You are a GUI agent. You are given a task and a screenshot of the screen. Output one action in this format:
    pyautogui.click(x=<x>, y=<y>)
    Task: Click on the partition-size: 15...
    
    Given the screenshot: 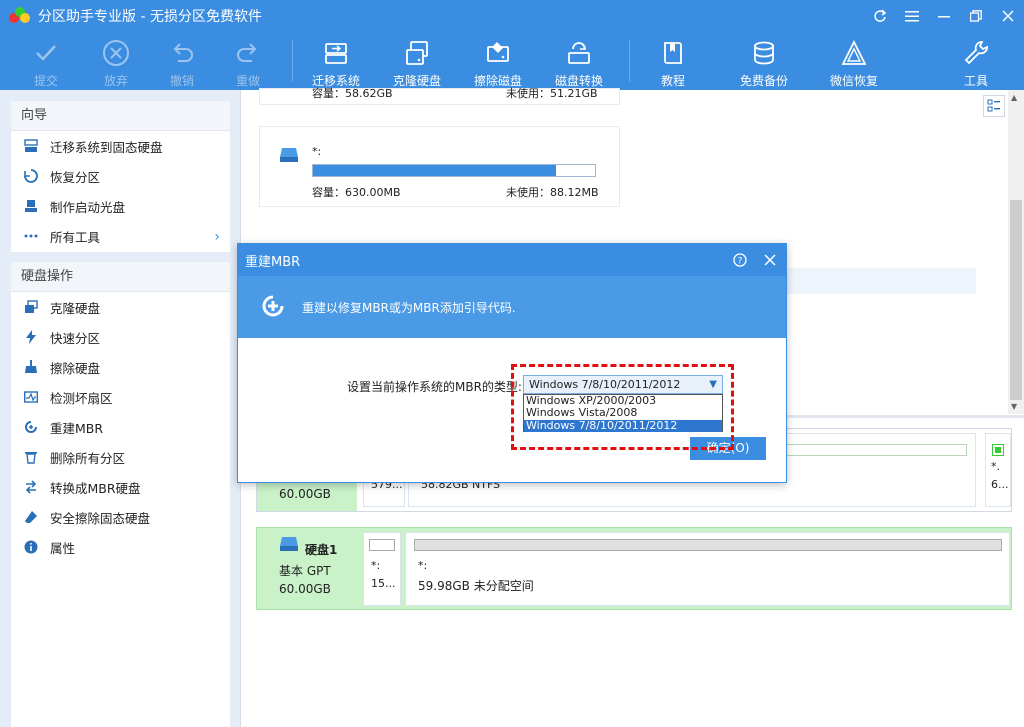 What is the action you would take?
    pyautogui.click(x=383, y=583)
    